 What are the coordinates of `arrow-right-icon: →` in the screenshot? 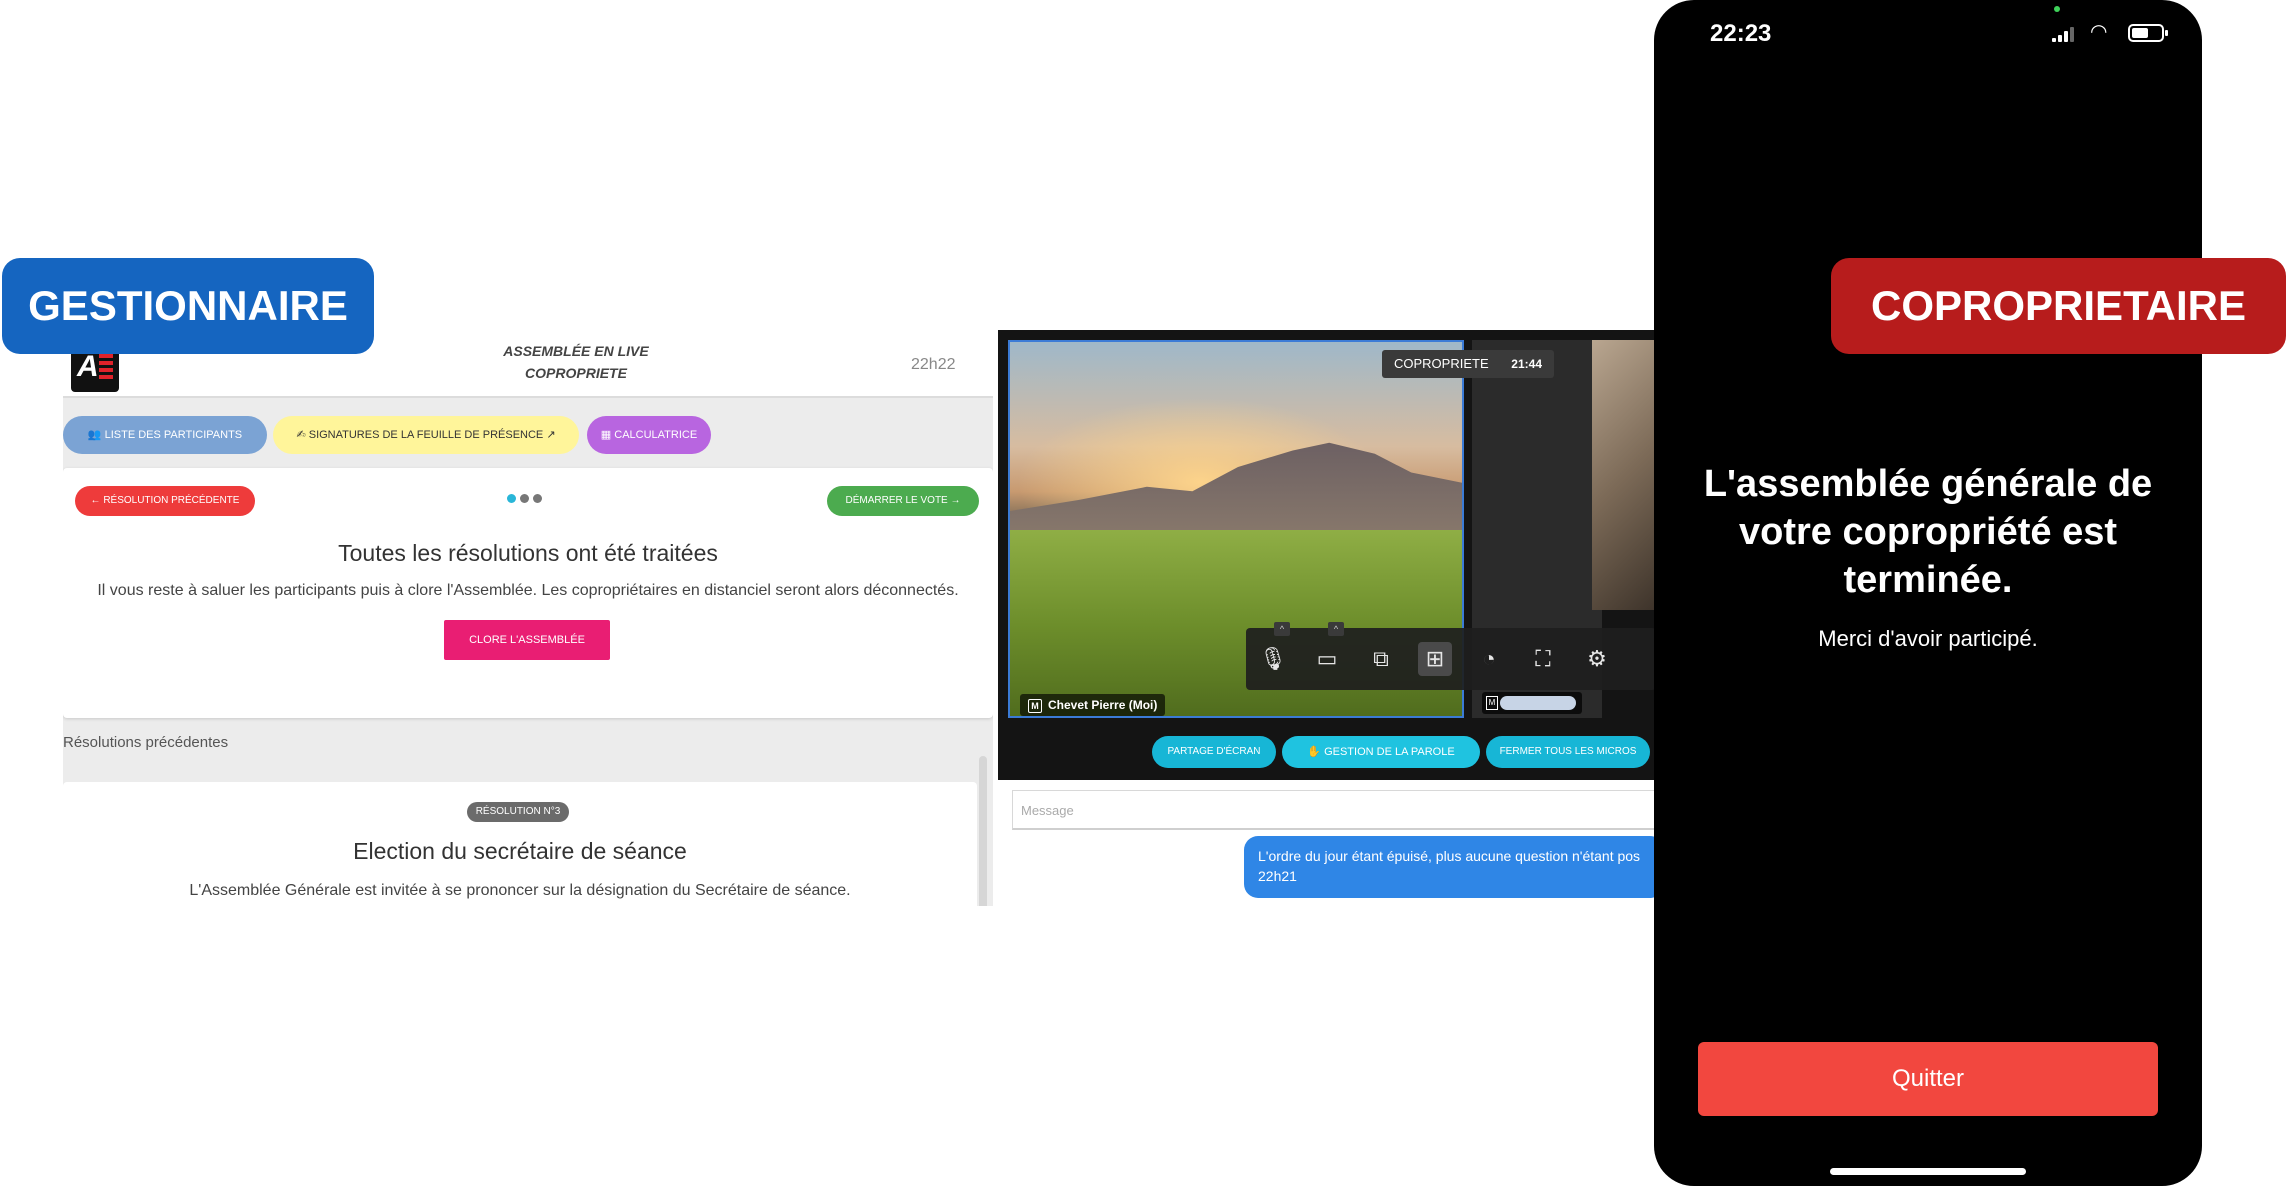 It's located at (954, 500).